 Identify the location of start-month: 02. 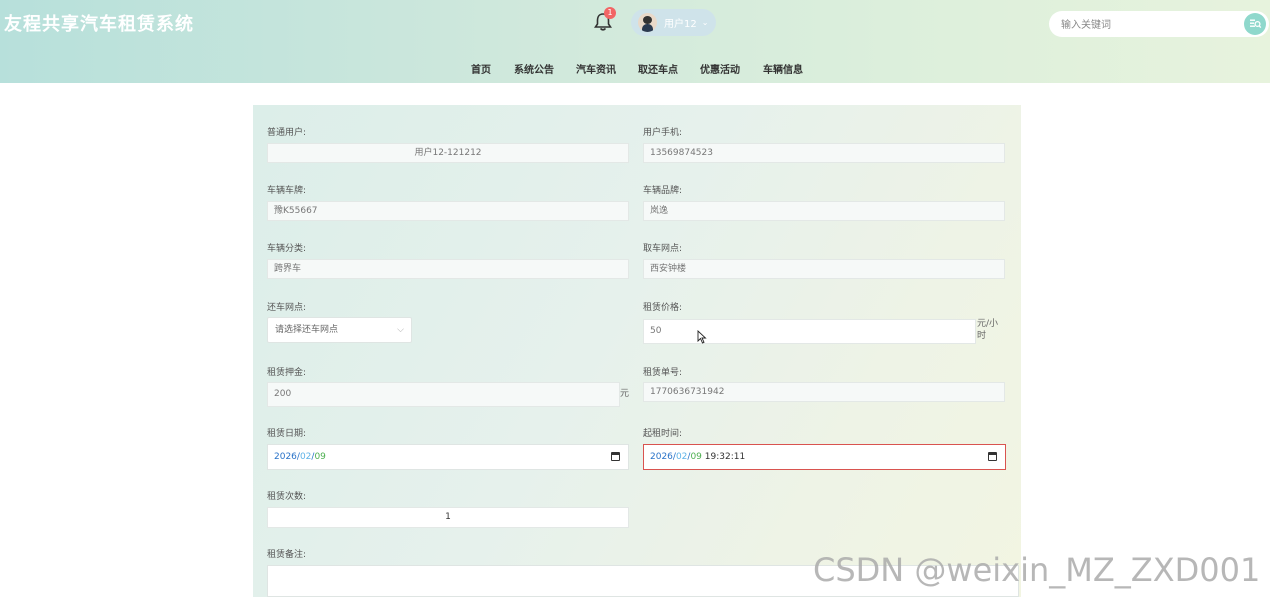
(681, 457).